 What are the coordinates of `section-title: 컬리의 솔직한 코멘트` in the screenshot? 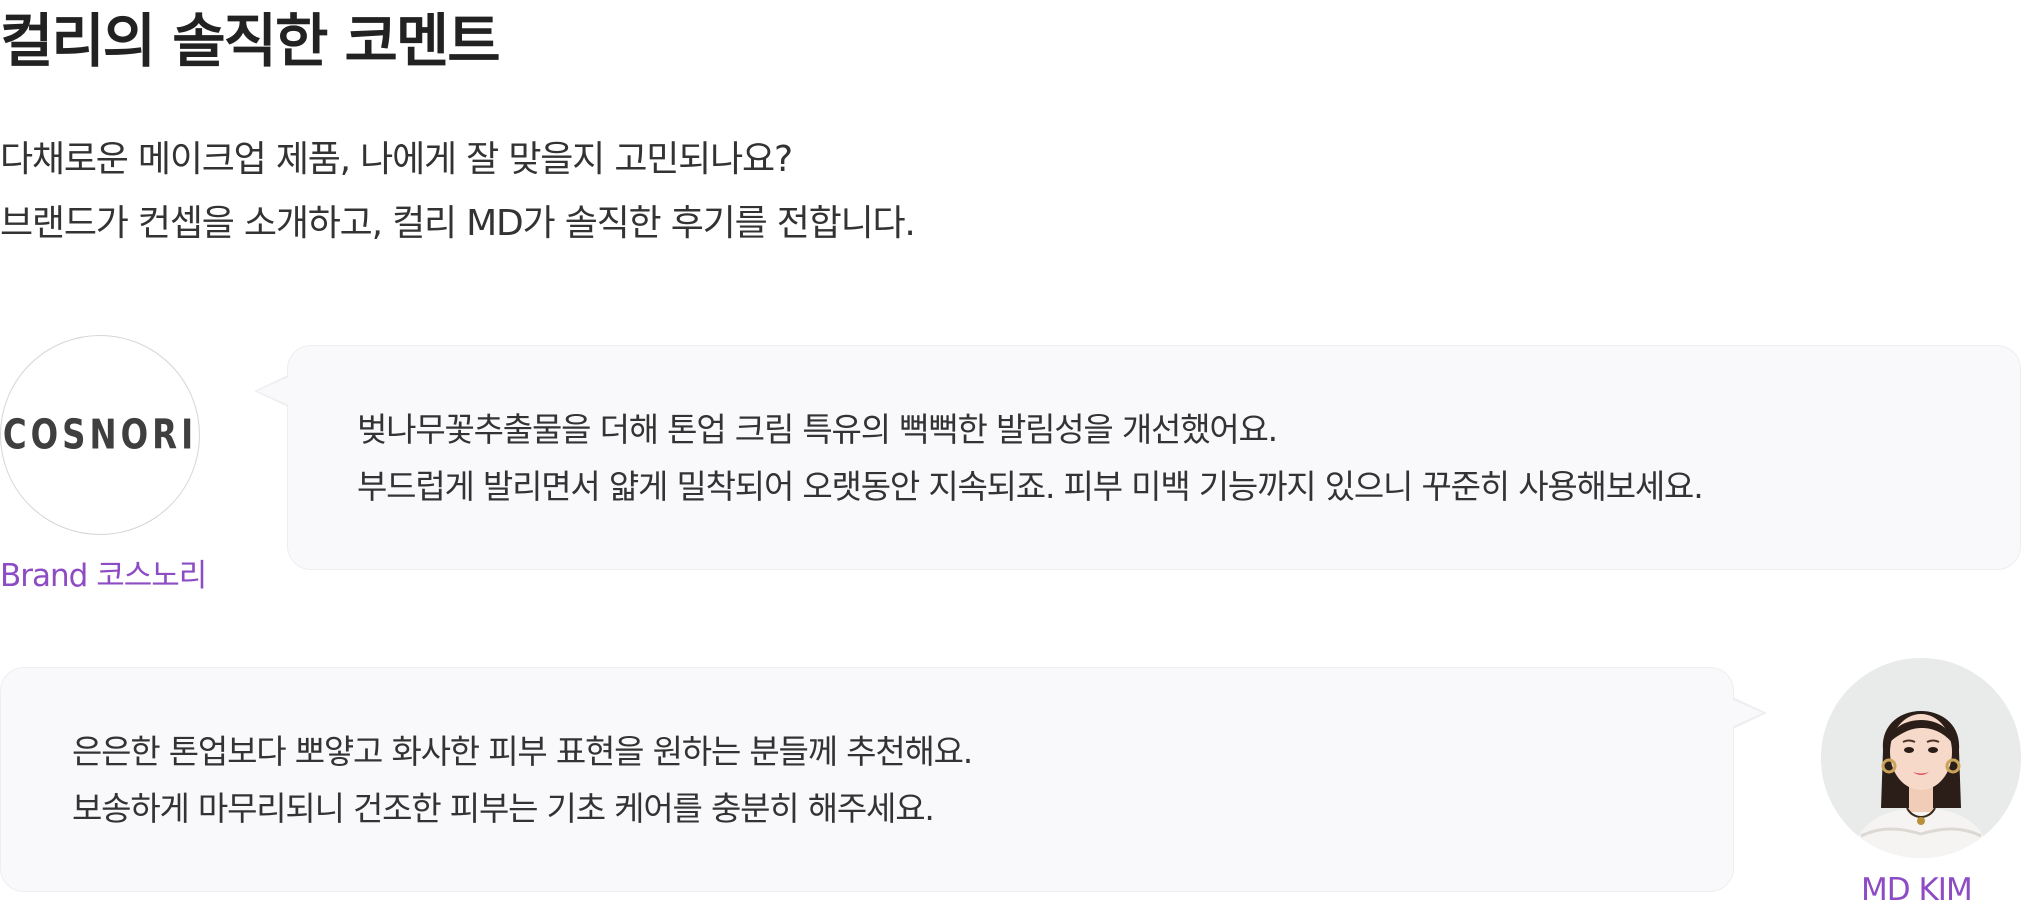 It's located at (250, 41).